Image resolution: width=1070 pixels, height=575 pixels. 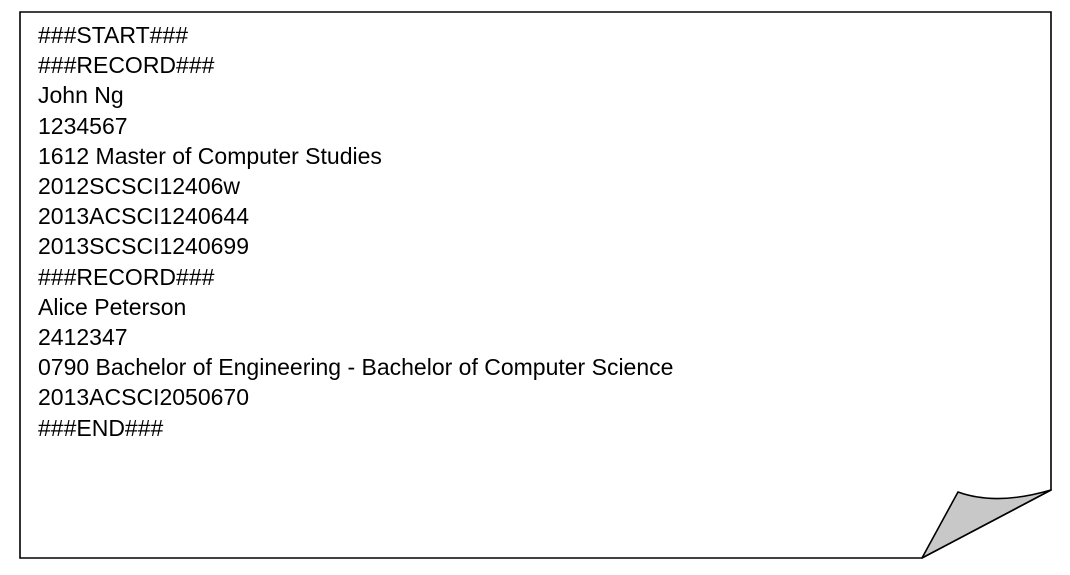 I want to click on text-line-course-entry: 2013SCSCI1240699, so click(x=143, y=246).